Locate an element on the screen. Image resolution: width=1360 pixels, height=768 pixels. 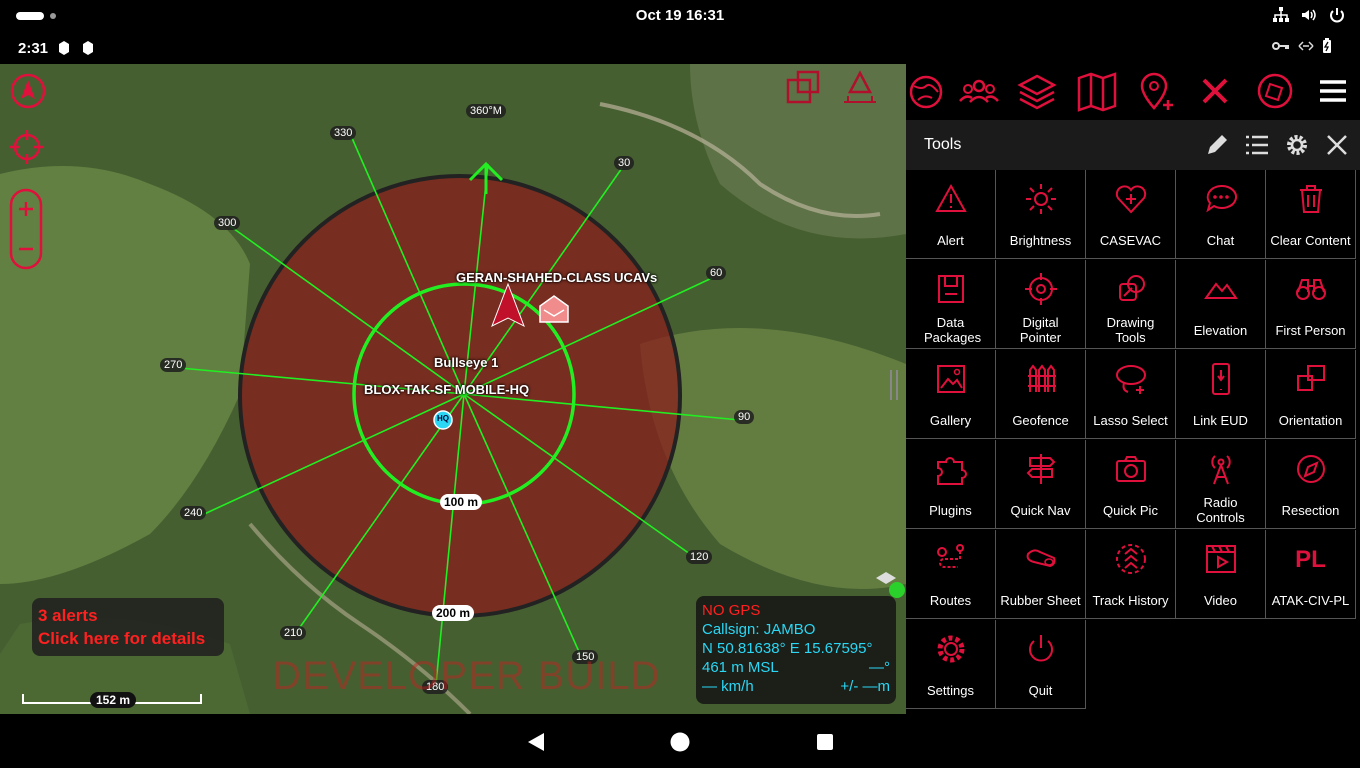
bearing-label-360: 360°M is located at coordinates (486, 111).